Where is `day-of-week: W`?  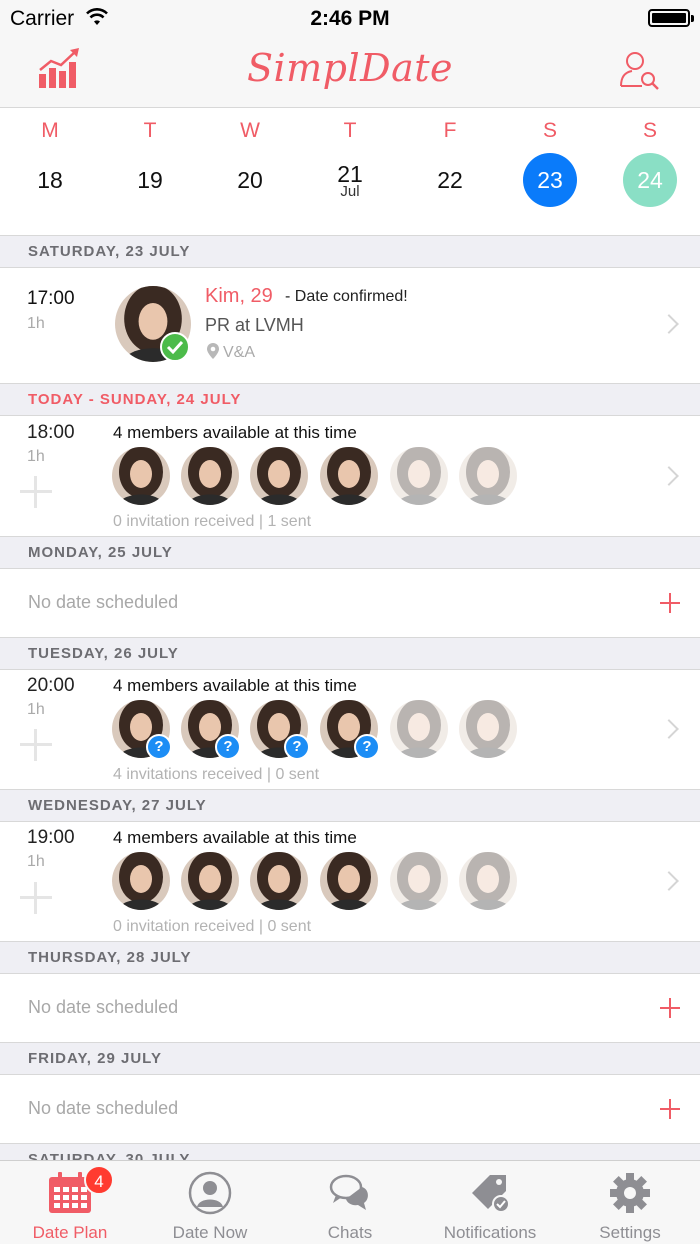 day-of-week: W is located at coordinates (250, 130).